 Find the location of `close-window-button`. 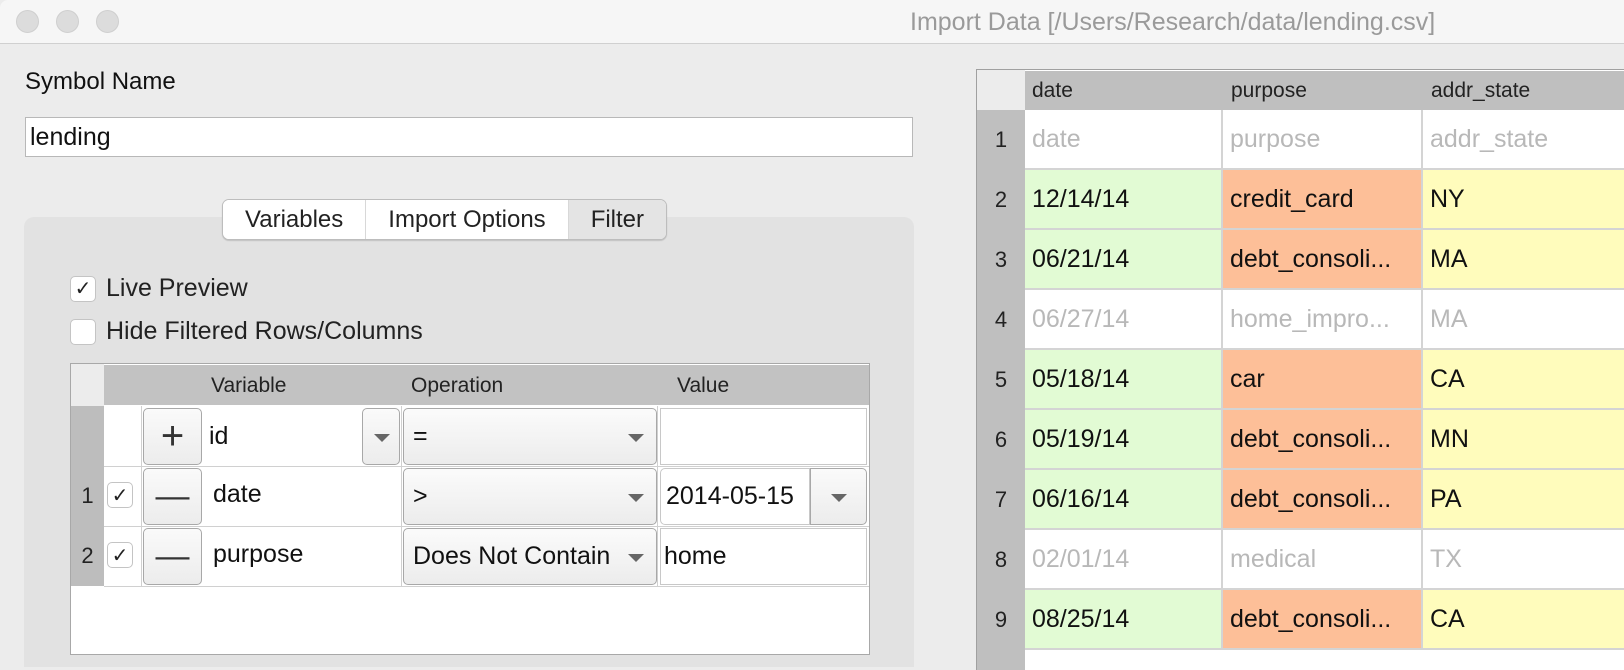

close-window-button is located at coordinates (27, 21).